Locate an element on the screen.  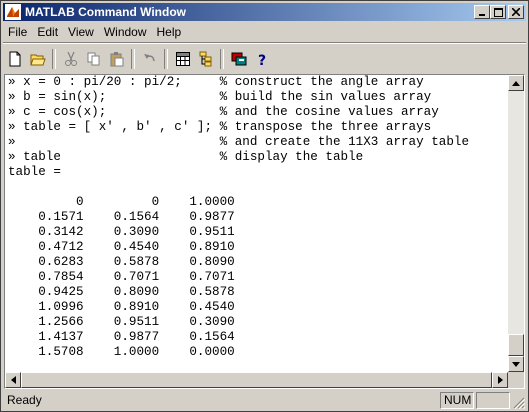
menu-bar: File Edit View Window Help is located at coordinates (94, 32).